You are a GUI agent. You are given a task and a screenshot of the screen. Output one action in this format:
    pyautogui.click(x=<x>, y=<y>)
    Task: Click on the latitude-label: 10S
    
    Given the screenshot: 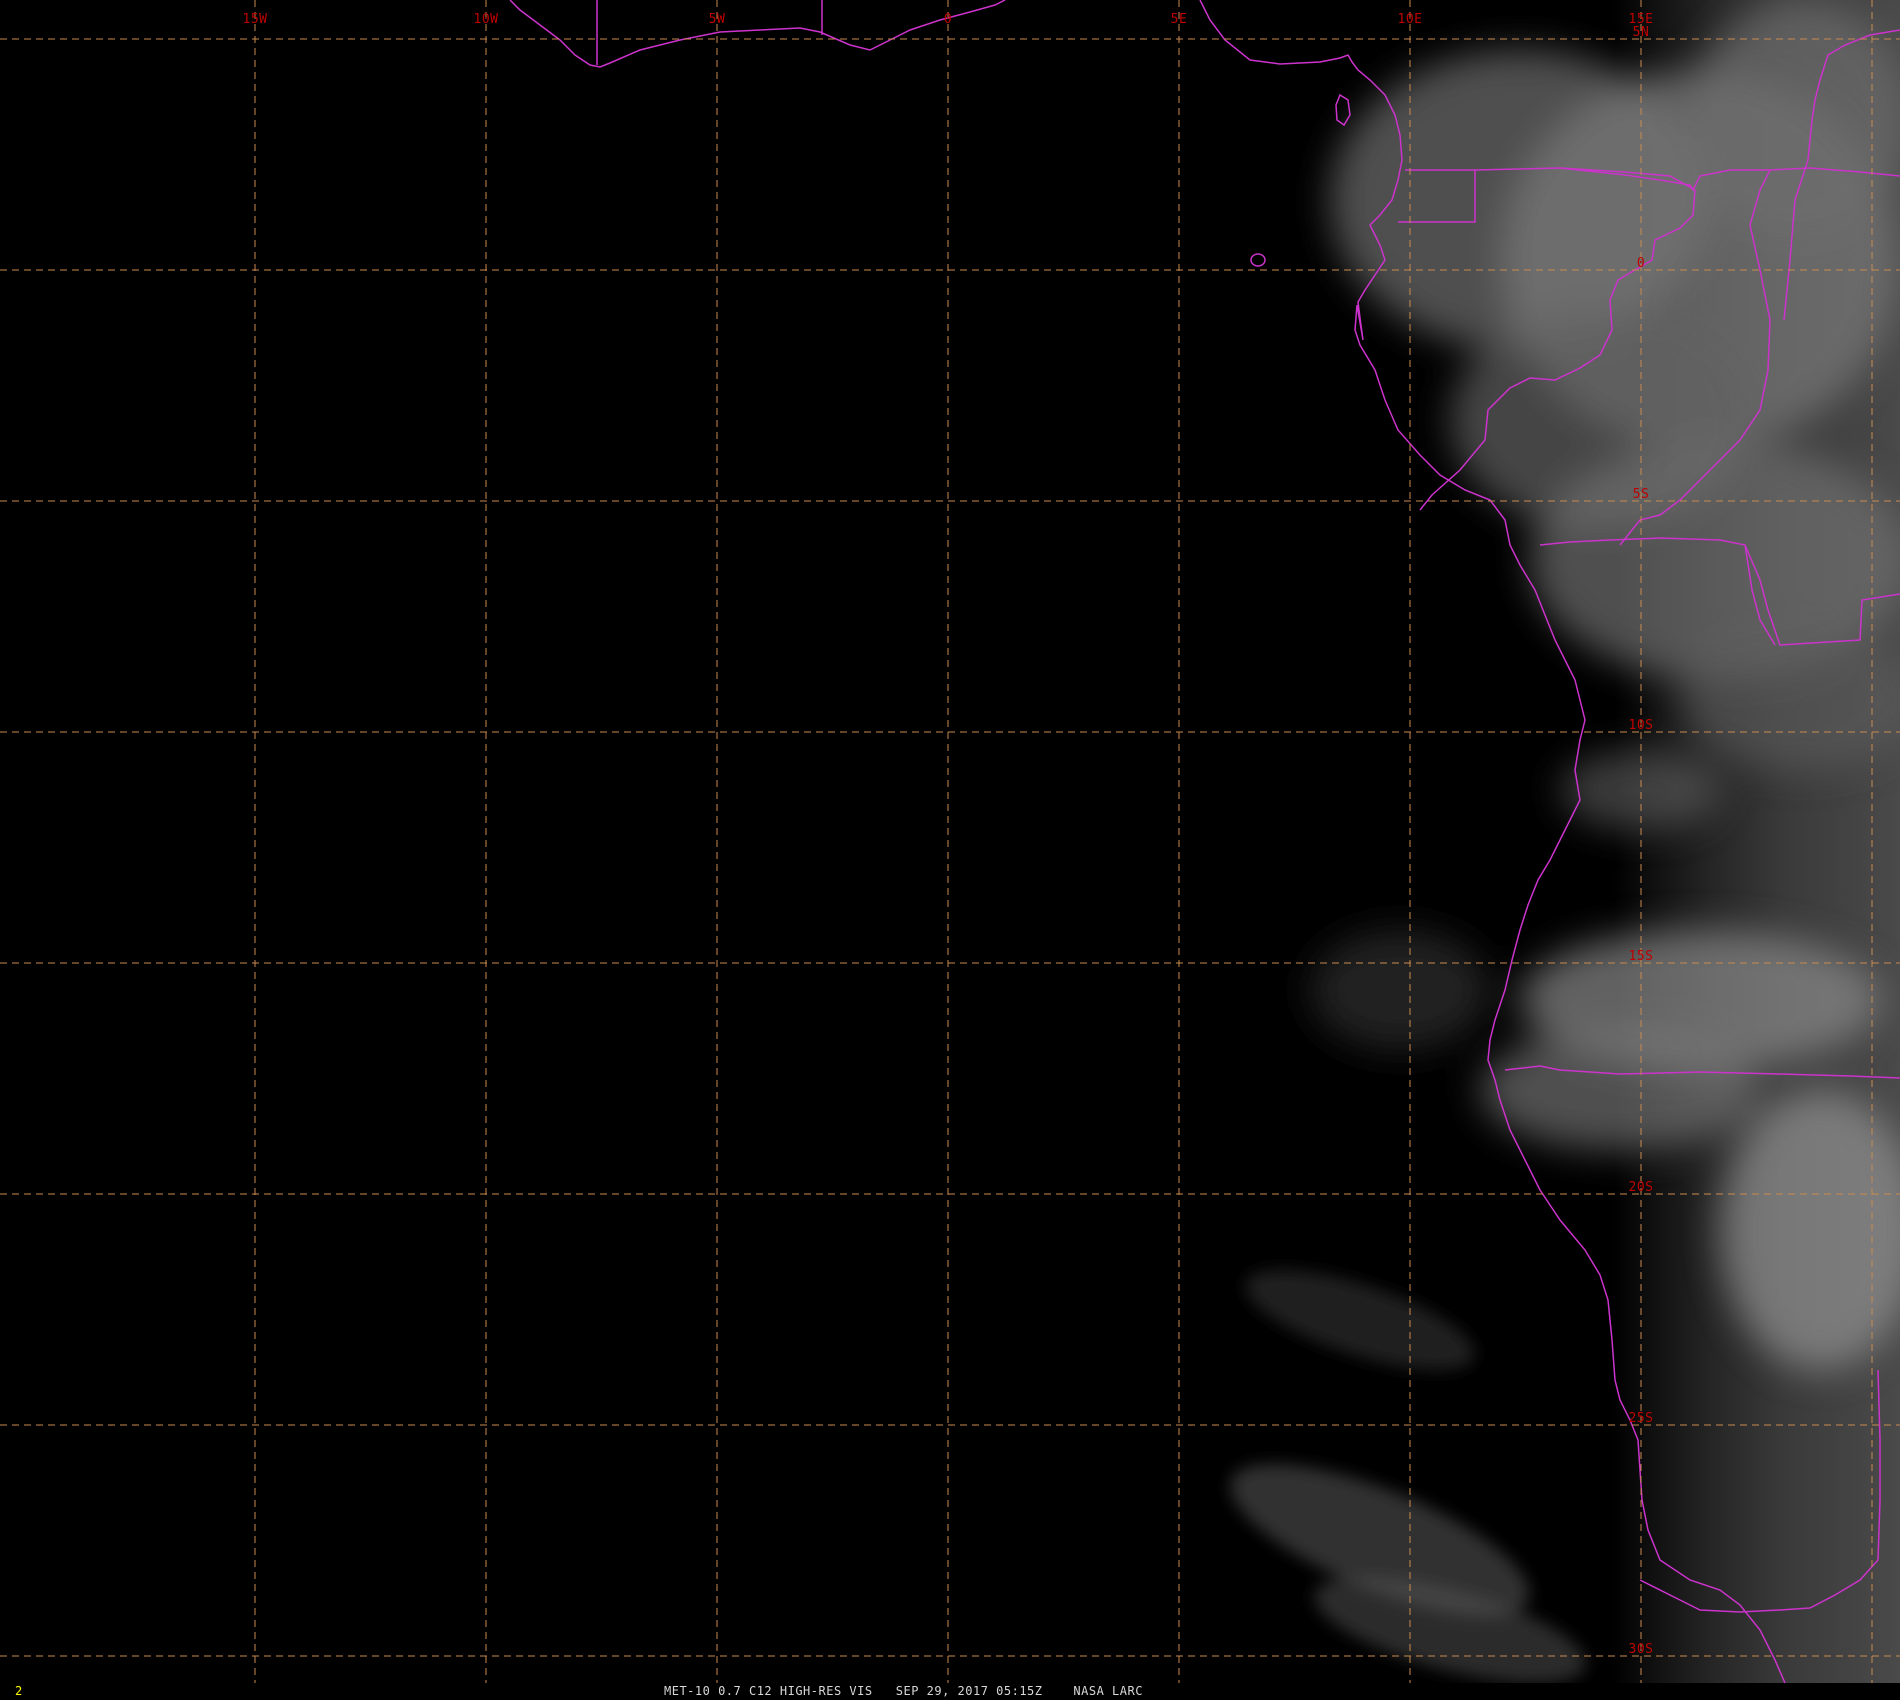 What is the action you would take?
    pyautogui.click(x=1641, y=725)
    